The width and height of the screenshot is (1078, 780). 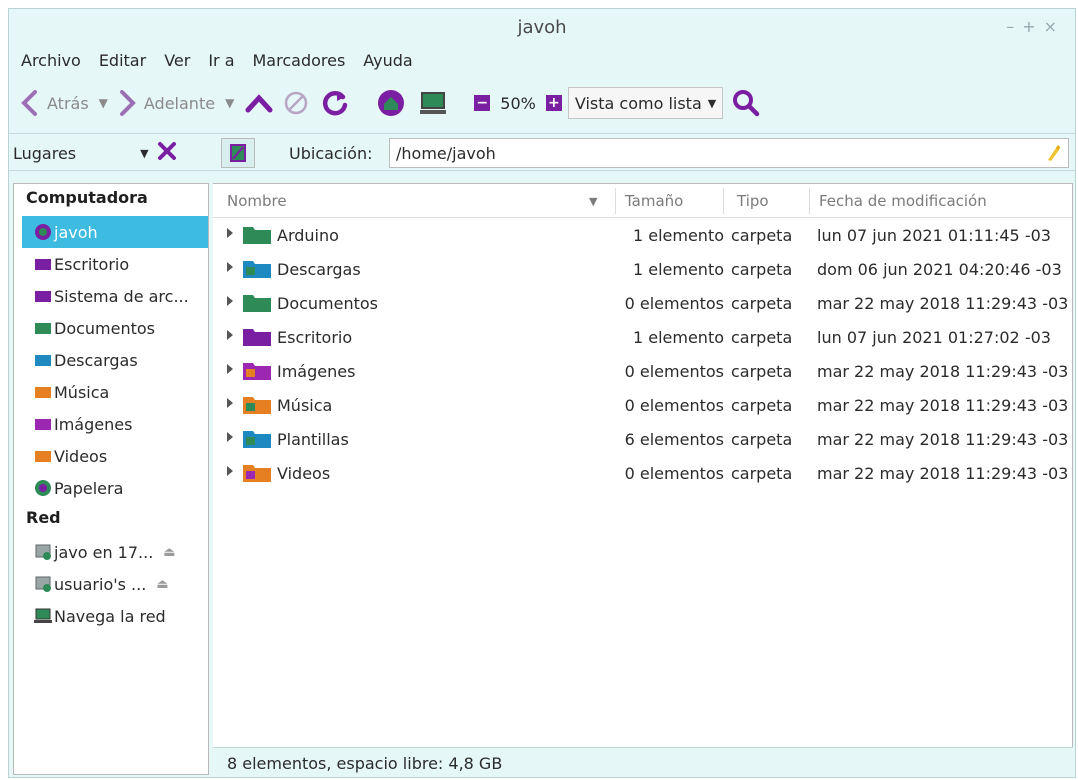 What do you see at coordinates (553, 103) in the screenshot?
I see `zoom-in-icon: +` at bounding box center [553, 103].